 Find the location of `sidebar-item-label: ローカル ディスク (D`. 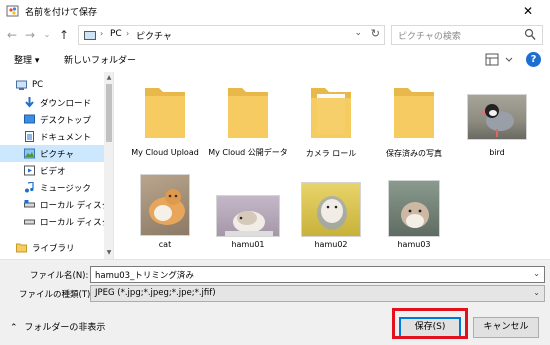

sidebar-item-label: ローカル ディスク (D is located at coordinates (76, 223).